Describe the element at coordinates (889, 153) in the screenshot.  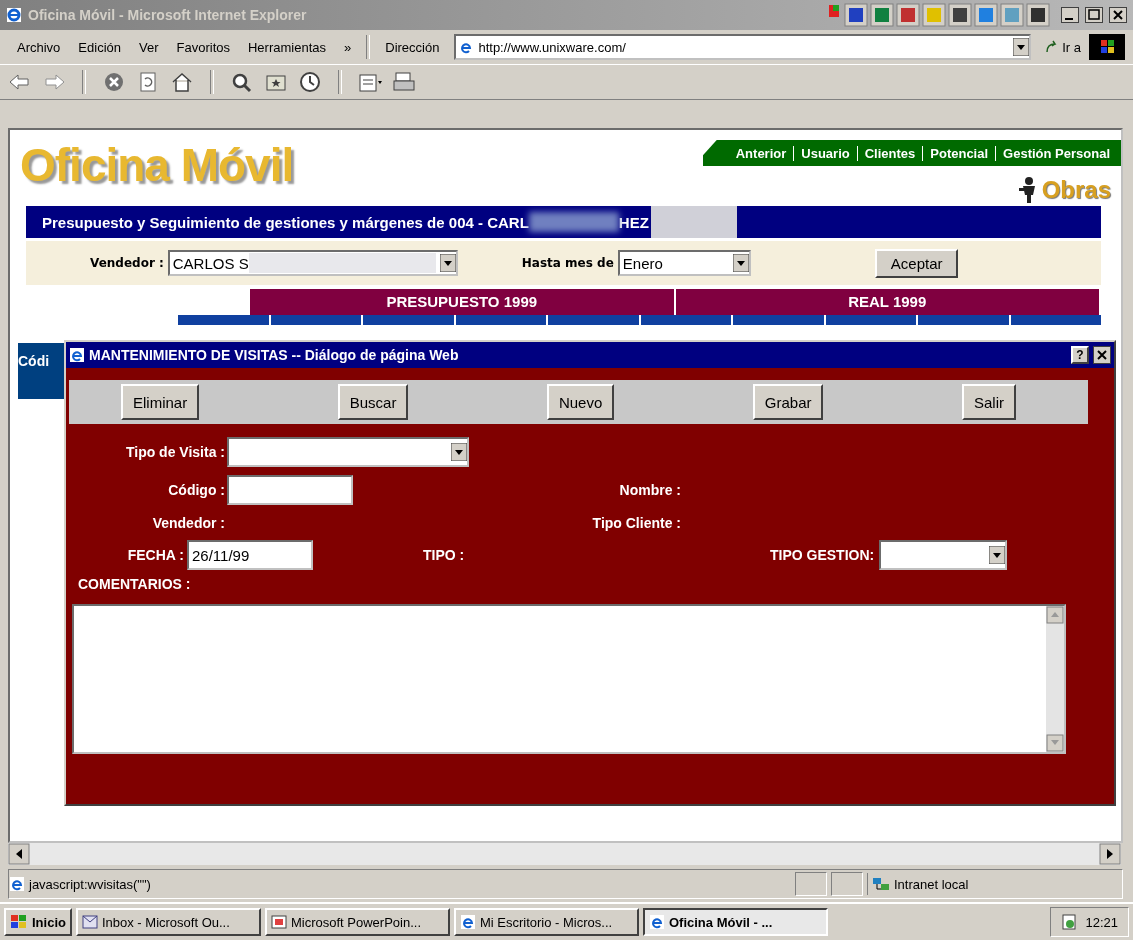
I see `nav-link: Clientes` at that location.